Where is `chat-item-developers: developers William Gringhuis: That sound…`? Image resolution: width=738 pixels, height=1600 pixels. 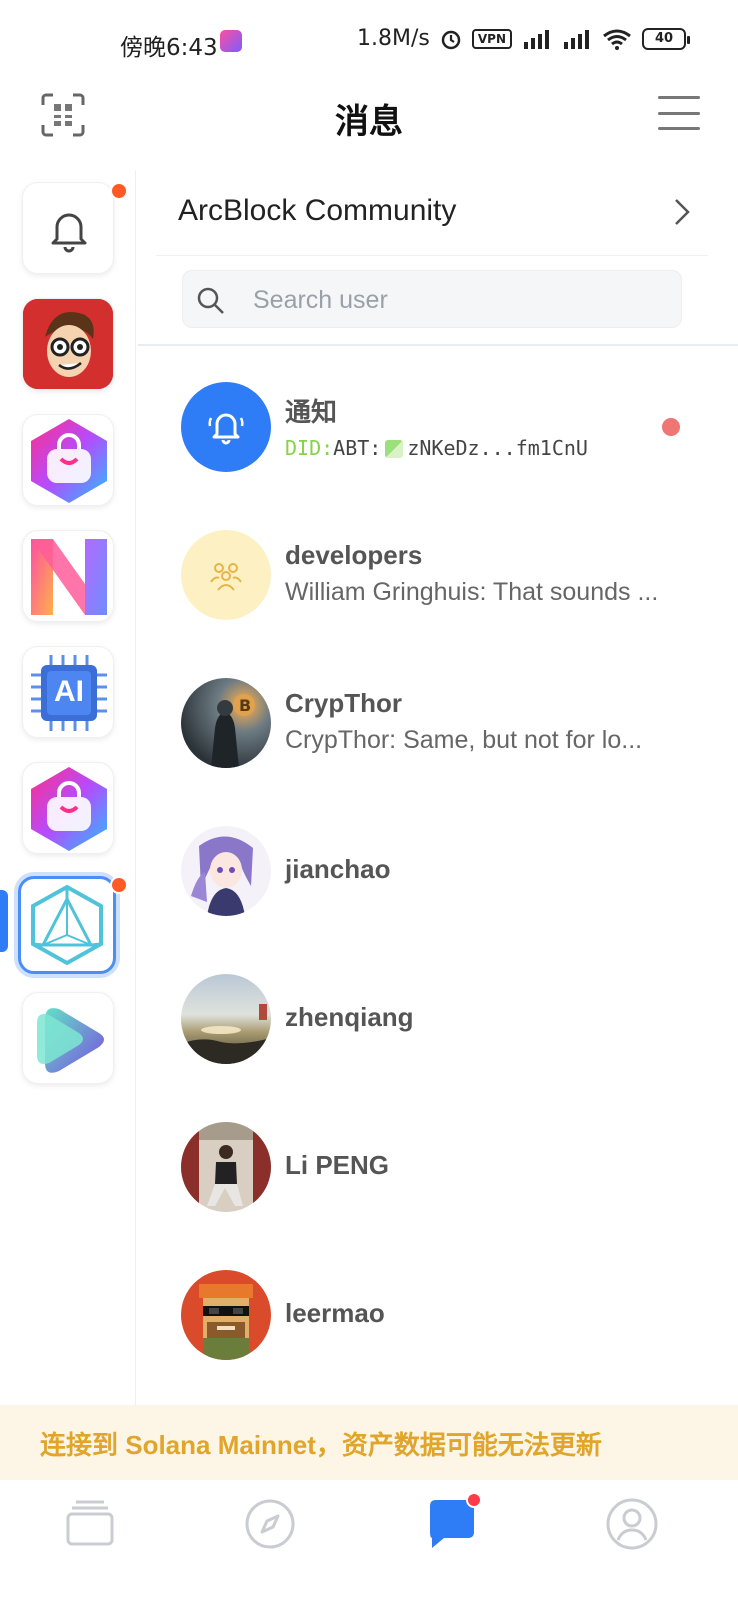 chat-item-developers: developers William Gringhuis: That sound… is located at coordinates (438, 588).